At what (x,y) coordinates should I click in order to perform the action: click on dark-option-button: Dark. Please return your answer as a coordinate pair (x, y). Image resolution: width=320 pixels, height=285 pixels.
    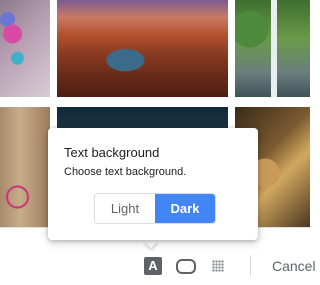
    Looking at the image, I should click on (185, 208).